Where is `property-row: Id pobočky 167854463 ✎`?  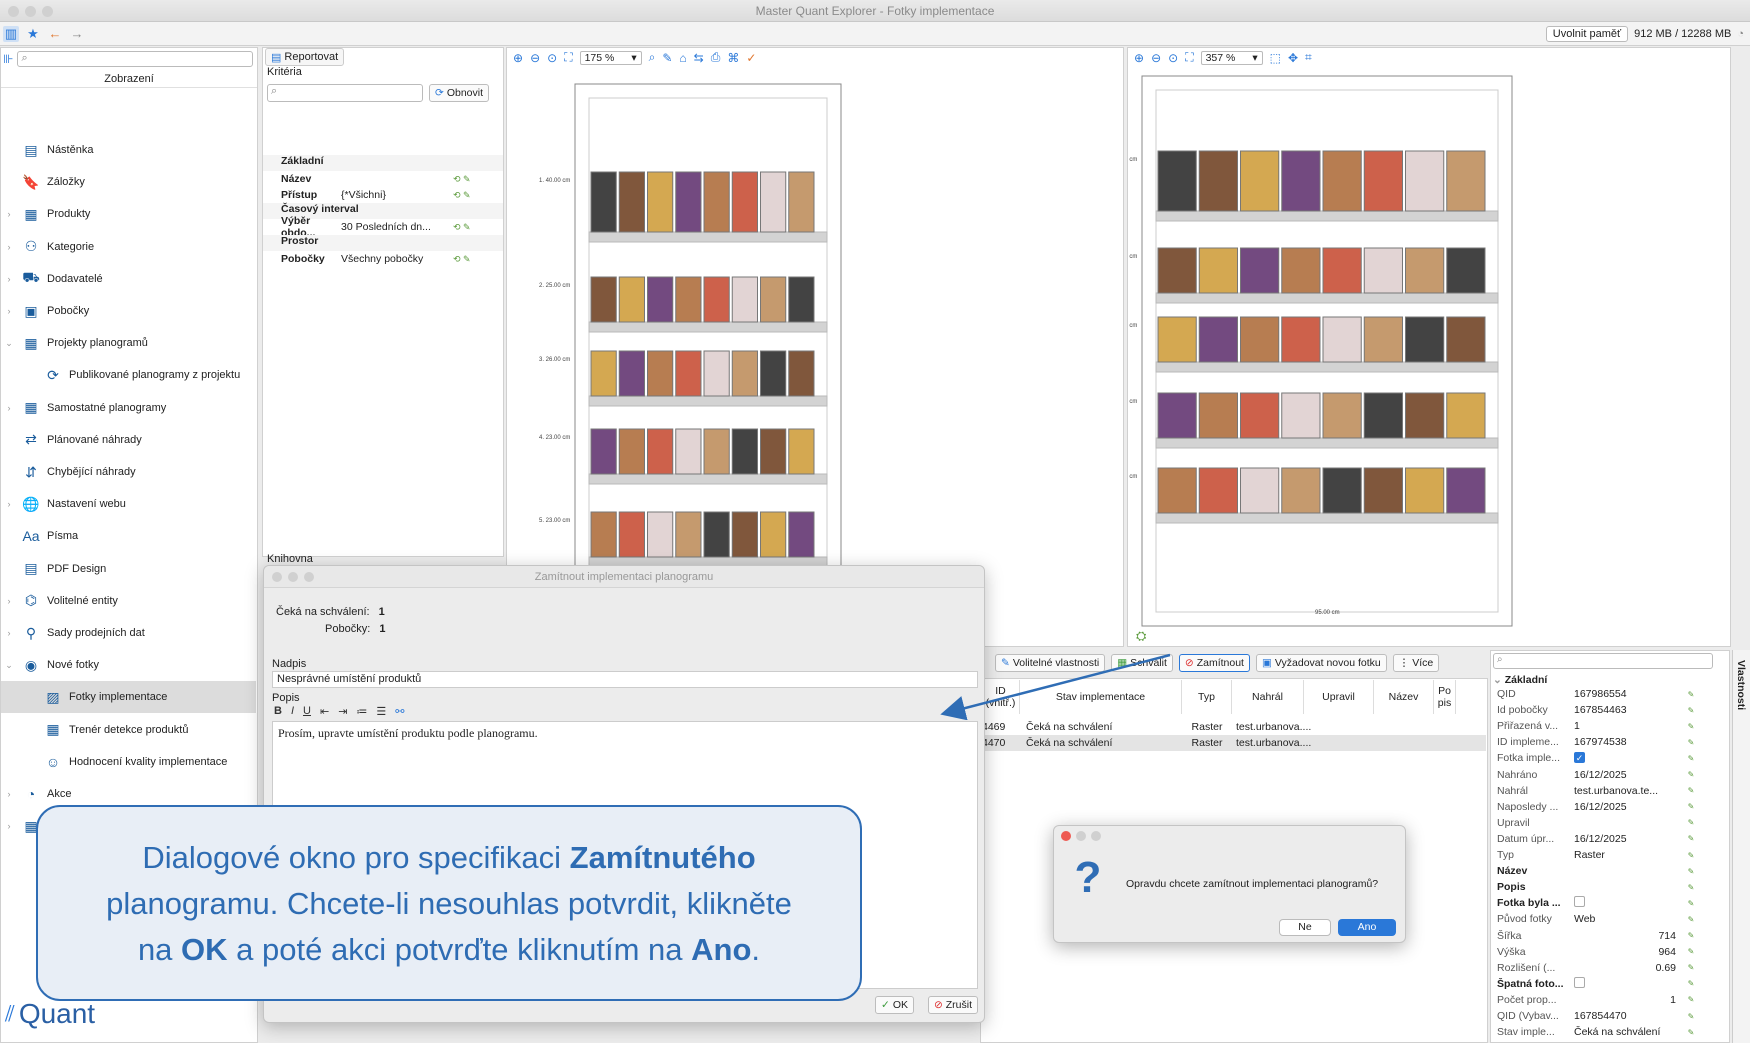
property-row: Id pobočky 167854463 ✎ is located at coordinates (1613, 710).